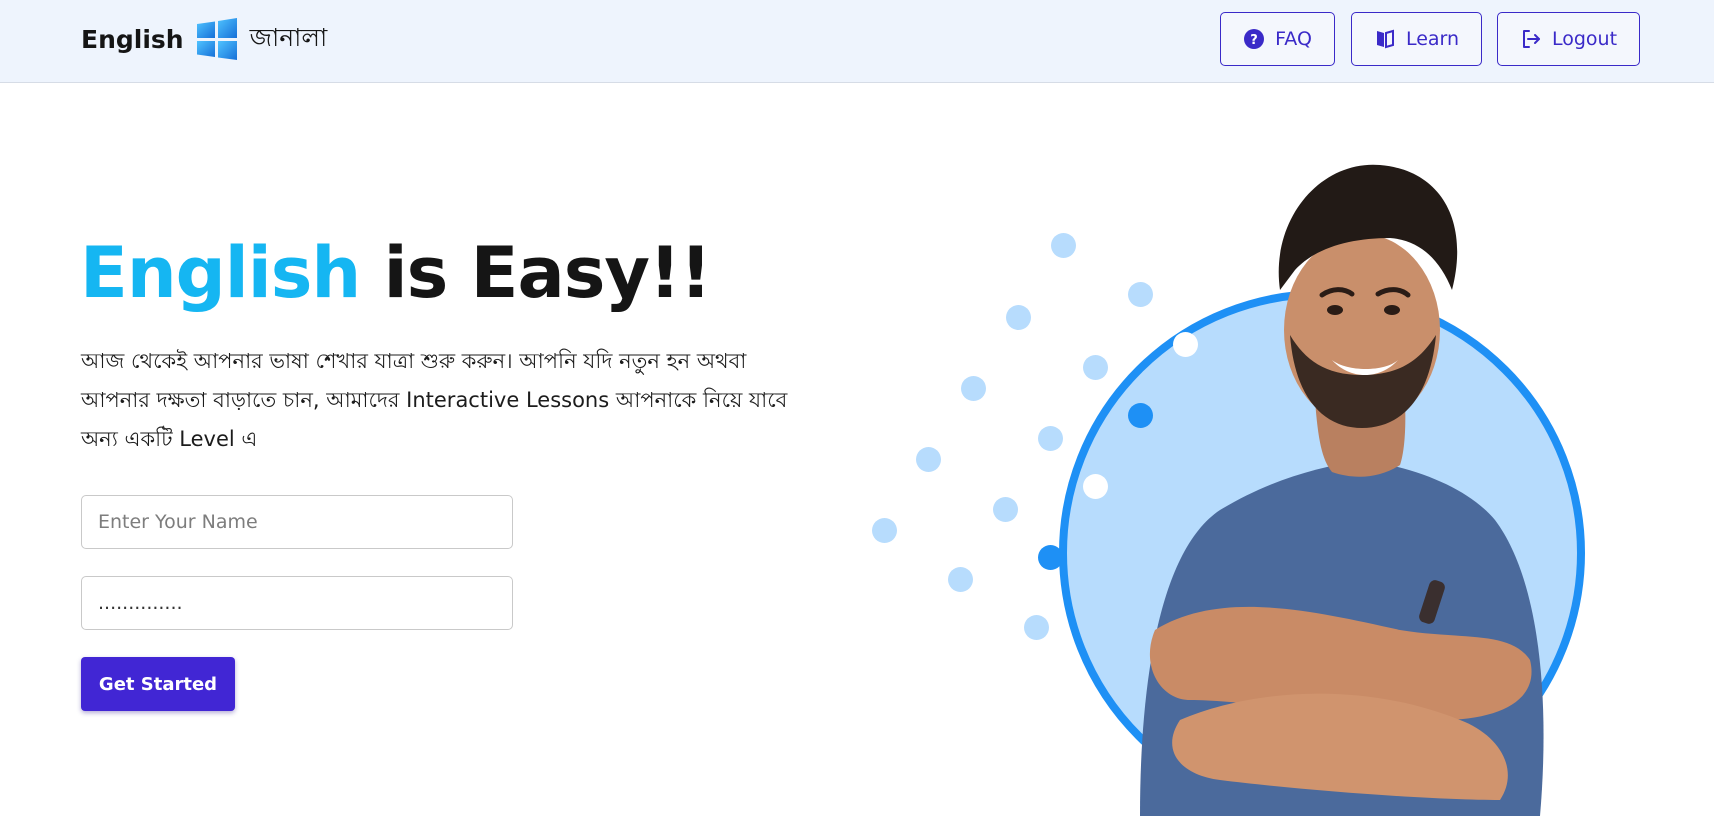 The height and width of the screenshot is (816, 1714). What do you see at coordinates (1531, 39) in the screenshot?
I see `logout-icon` at bounding box center [1531, 39].